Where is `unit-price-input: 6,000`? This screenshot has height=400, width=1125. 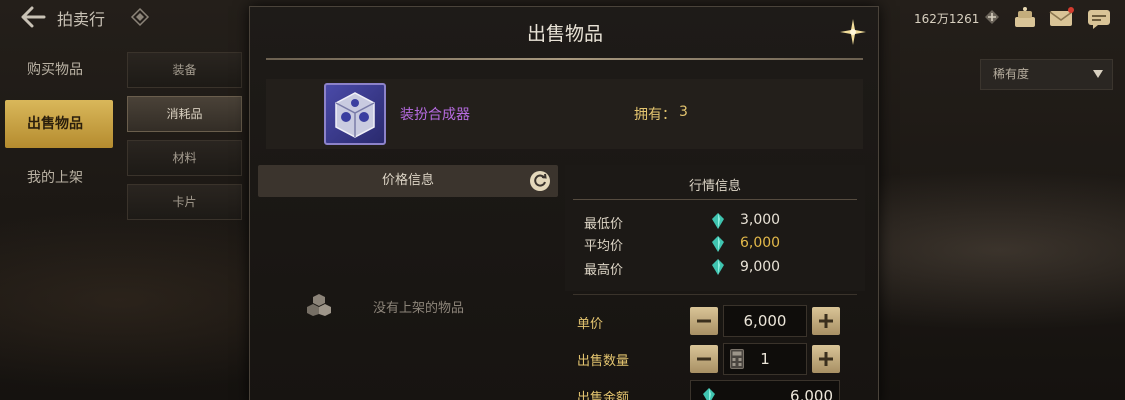 unit-price-input: 6,000 is located at coordinates (765, 321).